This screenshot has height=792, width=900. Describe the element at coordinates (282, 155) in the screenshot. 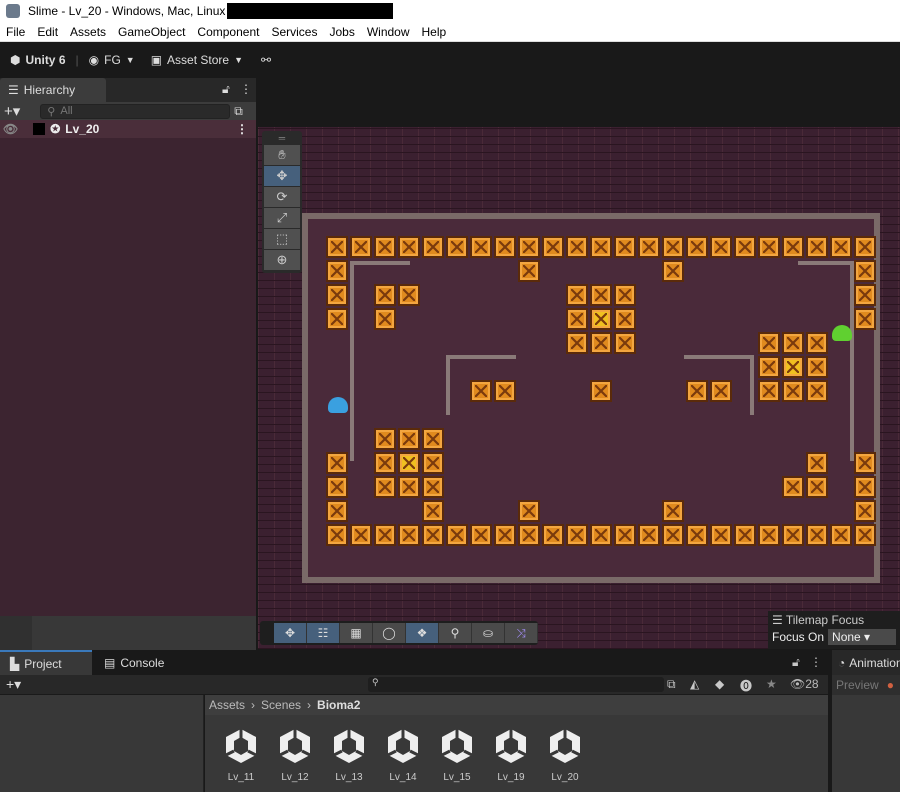

I see `hand-tool-button: ✋︎` at that location.